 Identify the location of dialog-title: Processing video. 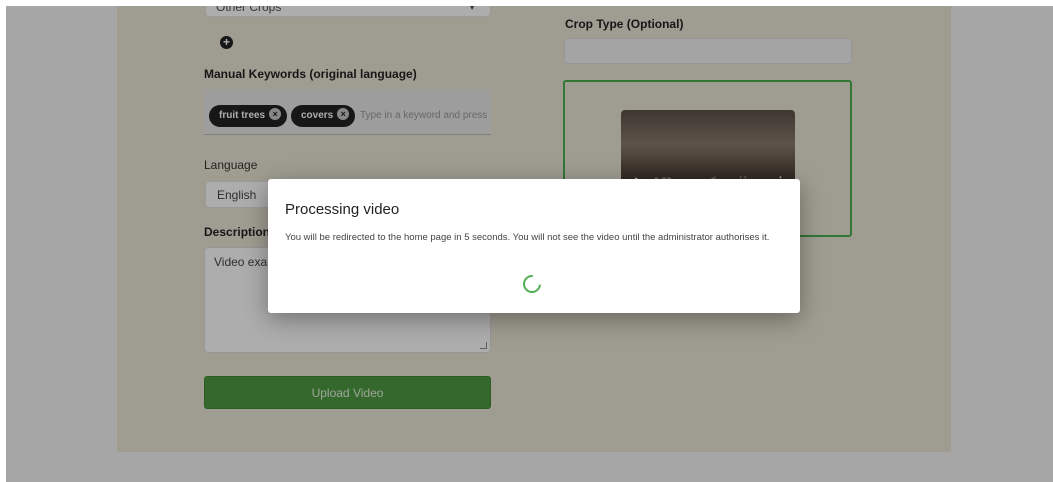
(342, 209).